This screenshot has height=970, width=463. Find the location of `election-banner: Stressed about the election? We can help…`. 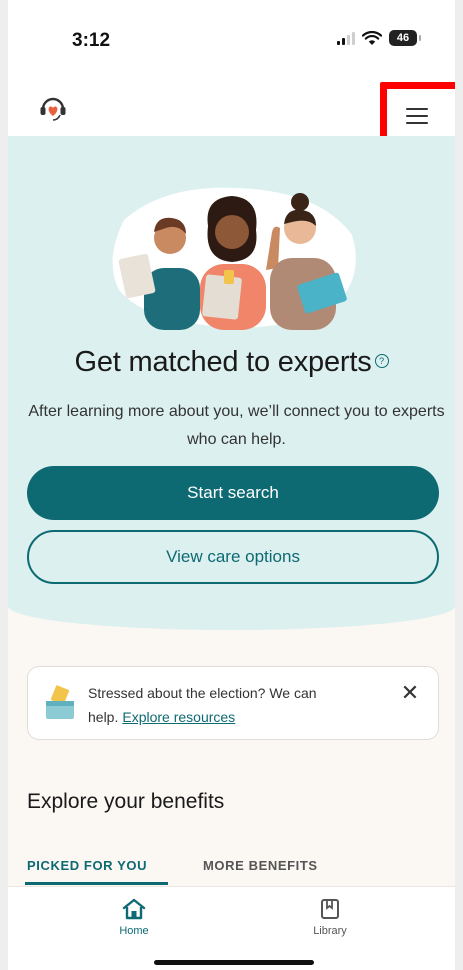

election-banner: Stressed about the election? We can help… is located at coordinates (233, 703).